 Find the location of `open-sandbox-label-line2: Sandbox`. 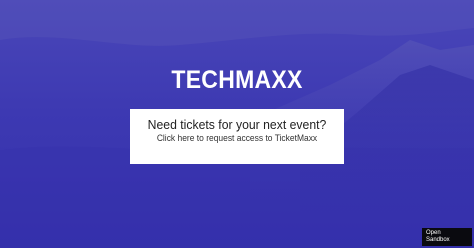

open-sandbox-label-line2: Sandbox is located at coordinates (438, 240).